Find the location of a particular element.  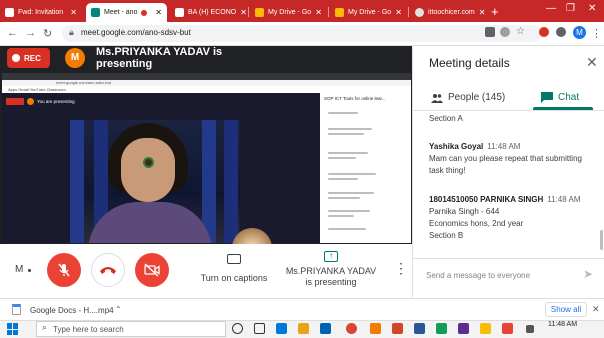

store-icon is located at coordinates (325, 328).